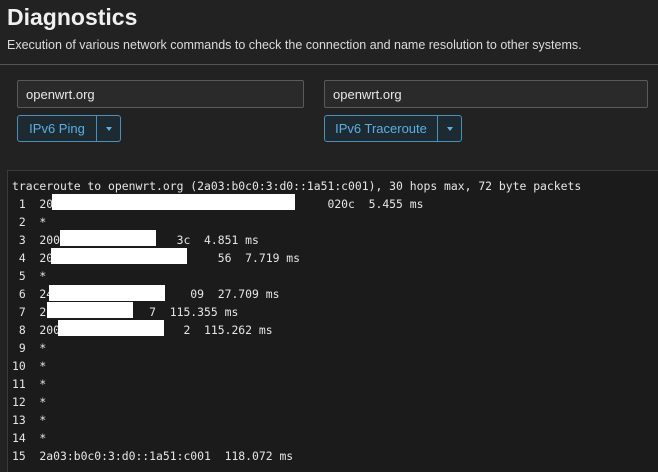 This screenshot has height=472, width=658. What do you see at coordinates (381, 128) in the screenshot?
I see `ipv6-traceroute-button: IPv6 Traceroute` at bounding box center [381, 128].